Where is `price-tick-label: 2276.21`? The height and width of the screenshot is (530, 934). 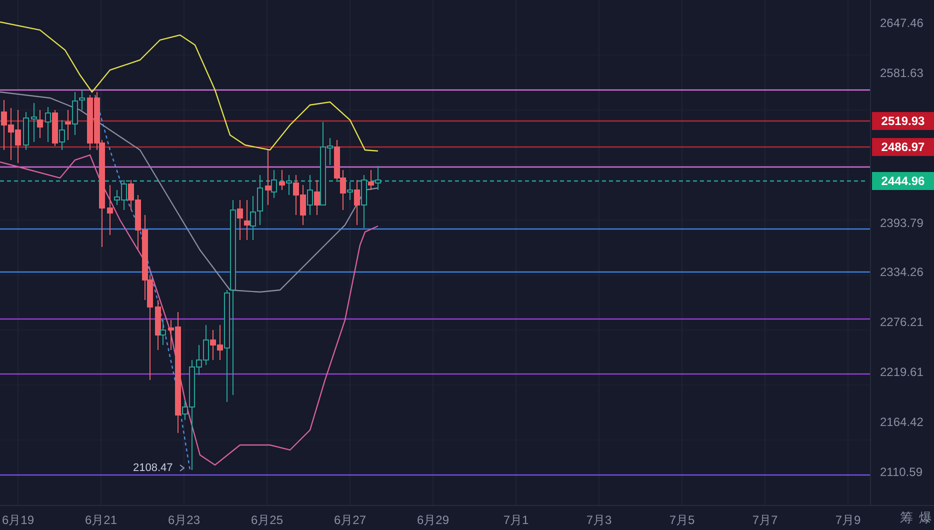 price-tick-label: 2276.21 is located at coordinates (902, 322).